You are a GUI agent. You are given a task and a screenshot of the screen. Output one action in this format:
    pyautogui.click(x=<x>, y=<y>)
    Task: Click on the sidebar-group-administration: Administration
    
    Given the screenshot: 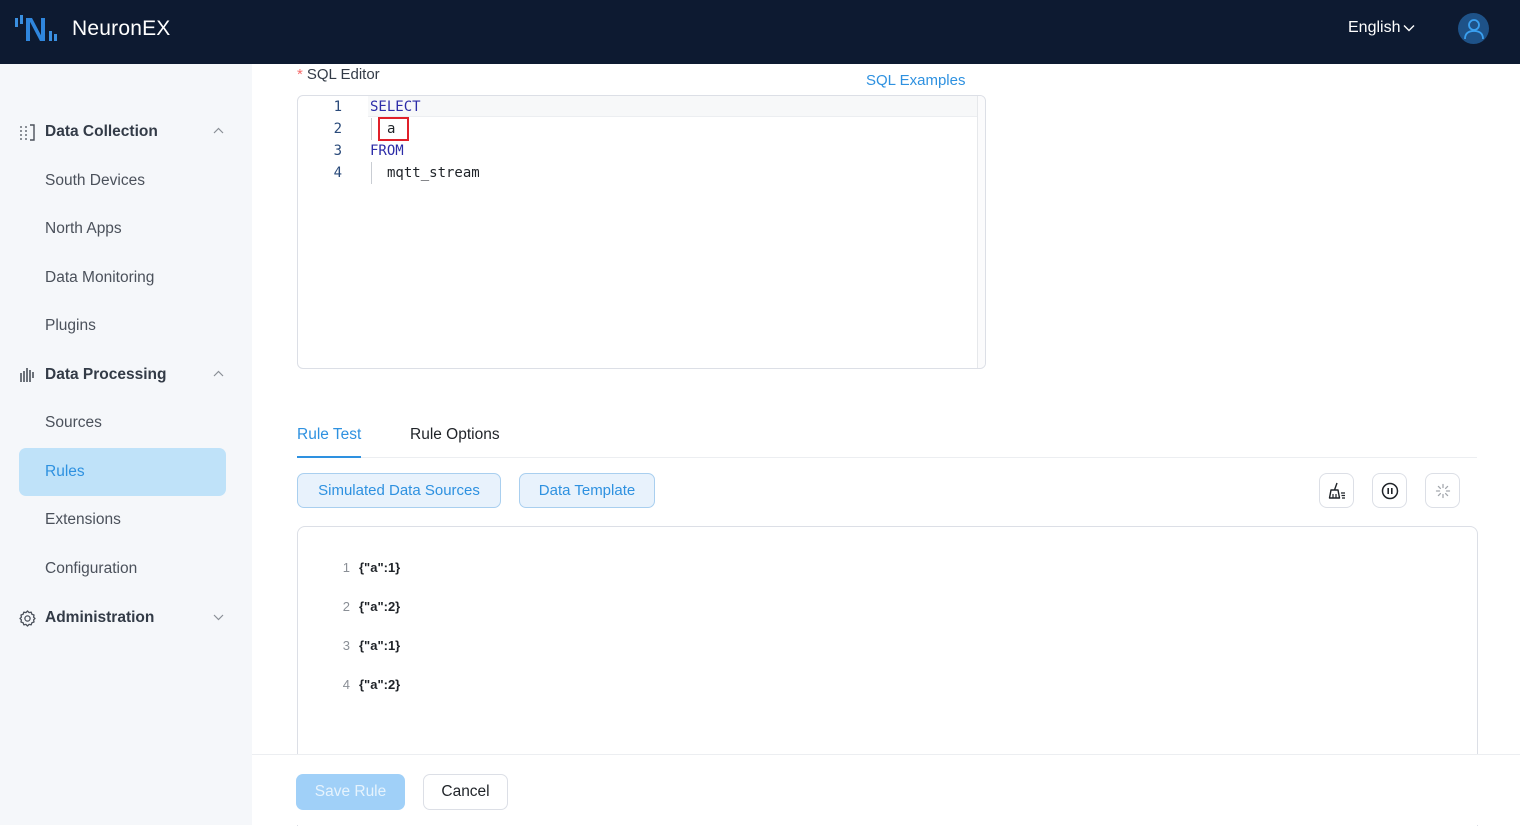 What is the action you would take?
    pyautogui.click(x=126, y=618)
    